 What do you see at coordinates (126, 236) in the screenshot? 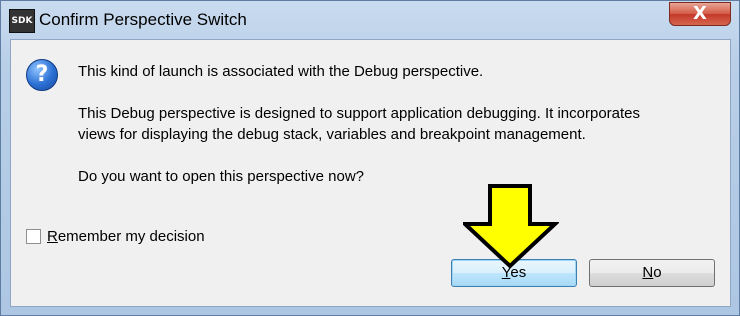
I see `remember-checkbox-label: Remember my decision` at bounding box center [126, 236].